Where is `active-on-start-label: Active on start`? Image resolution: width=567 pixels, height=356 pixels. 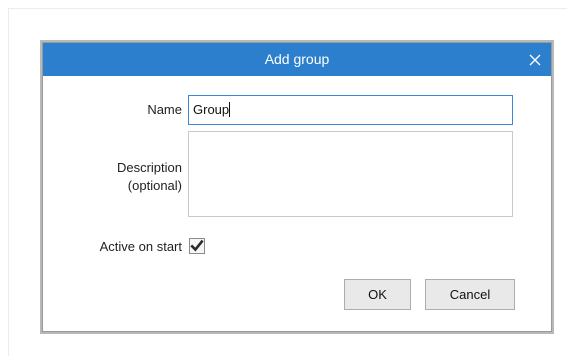
active-on-start-label: Active on start is located at coordinates (140, 246).